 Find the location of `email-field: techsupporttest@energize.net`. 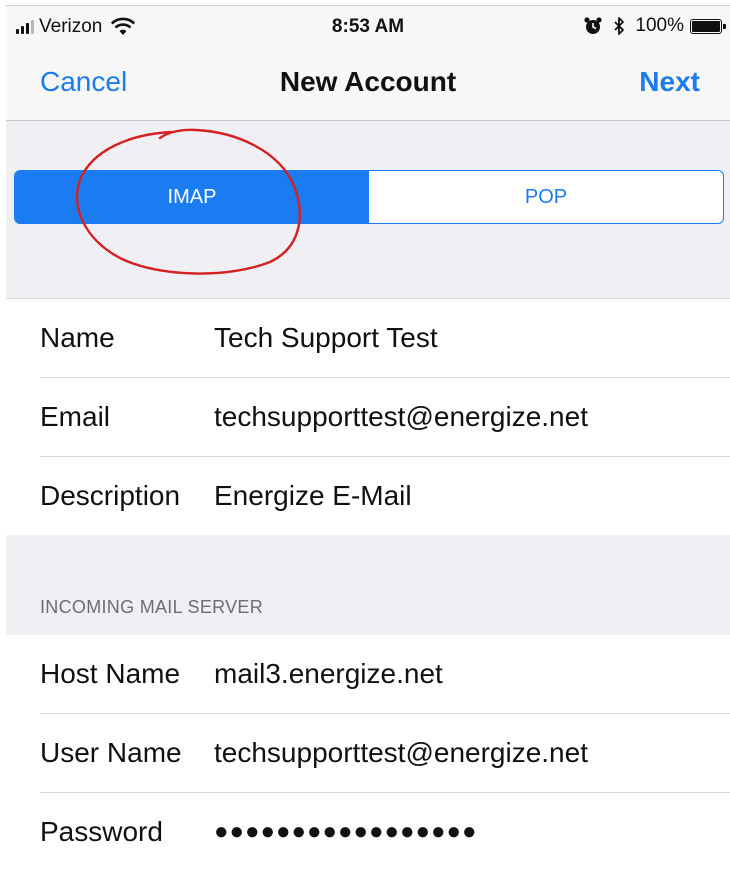

email-field: techsupporttest@energize.net is located at coordinates (401, 417).